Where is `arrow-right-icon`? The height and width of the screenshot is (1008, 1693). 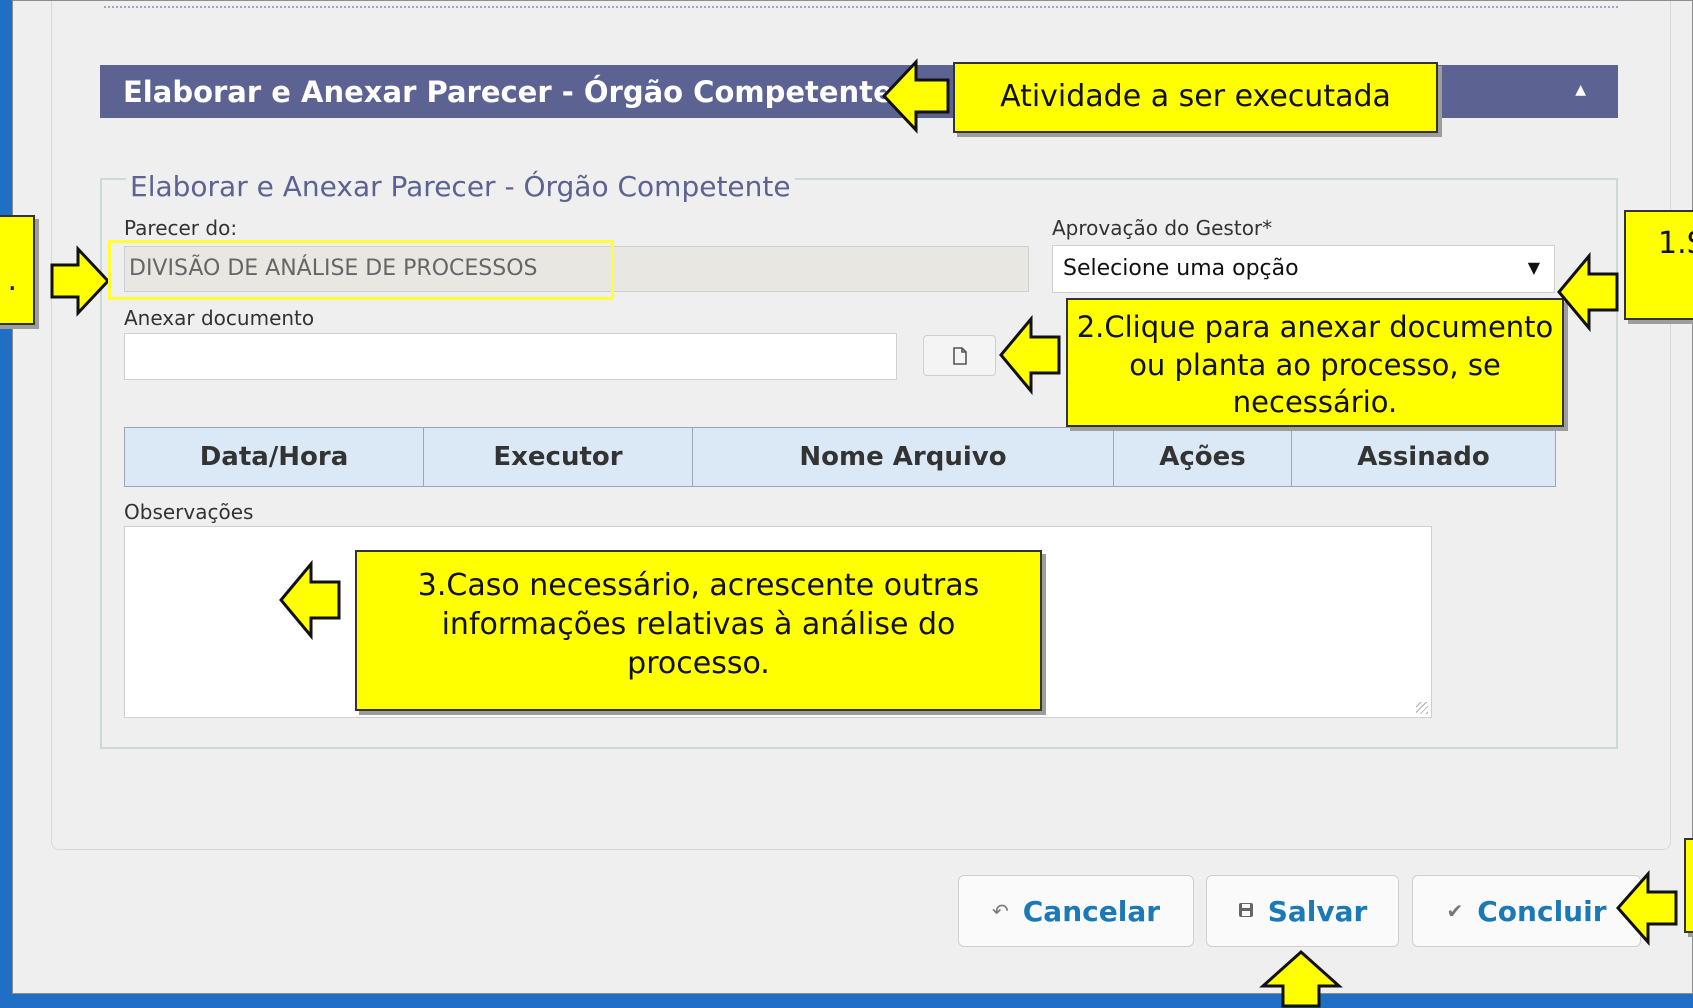
arrow-right-icon is located at coordinates (80, 281).